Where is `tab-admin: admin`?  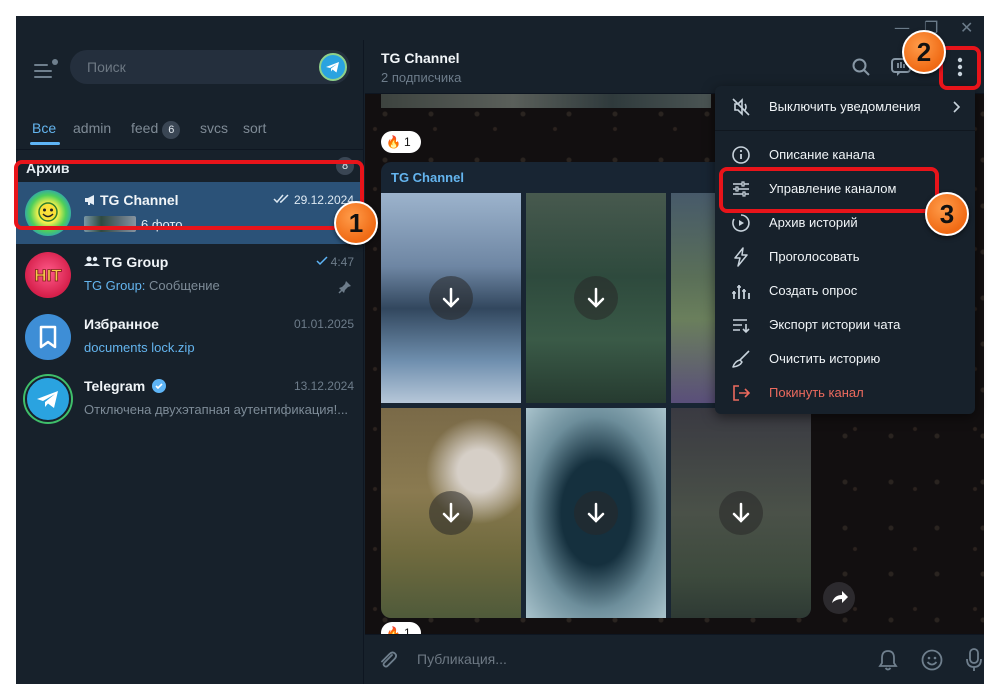 tab-admin: admin is located at coordinates (92, 128).